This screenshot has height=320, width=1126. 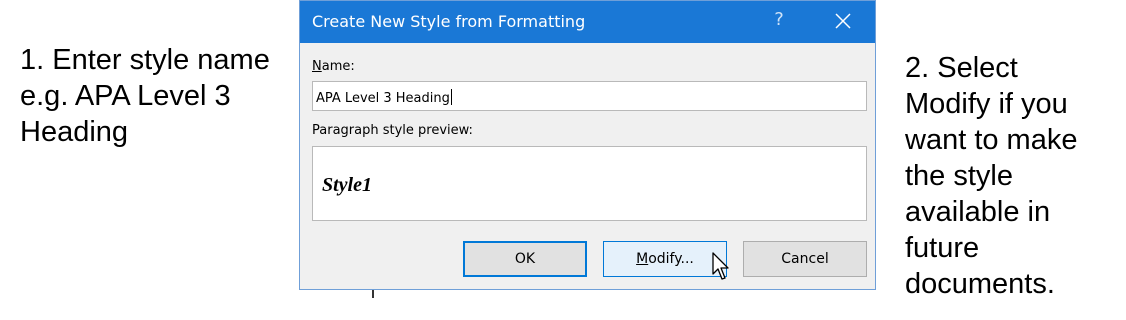 What do you see at coordinates (843, 21) in the screenshot?
I see `close-icon` at bounding box center [843, 21].